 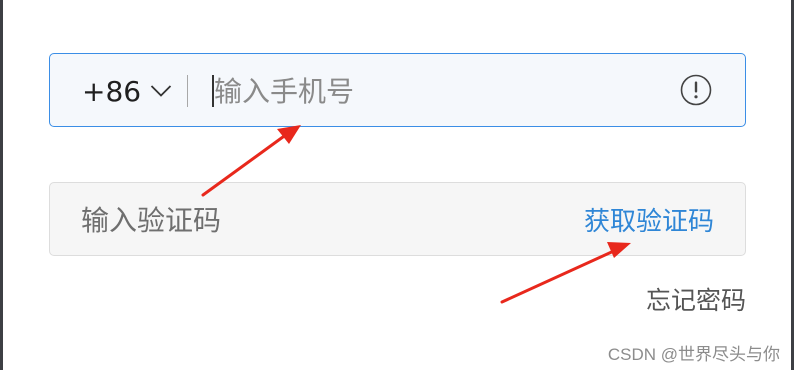 What do you see at coordinates (187, 91) in the screenshot?
I see `field-divider` at bounding box center [187, 91].